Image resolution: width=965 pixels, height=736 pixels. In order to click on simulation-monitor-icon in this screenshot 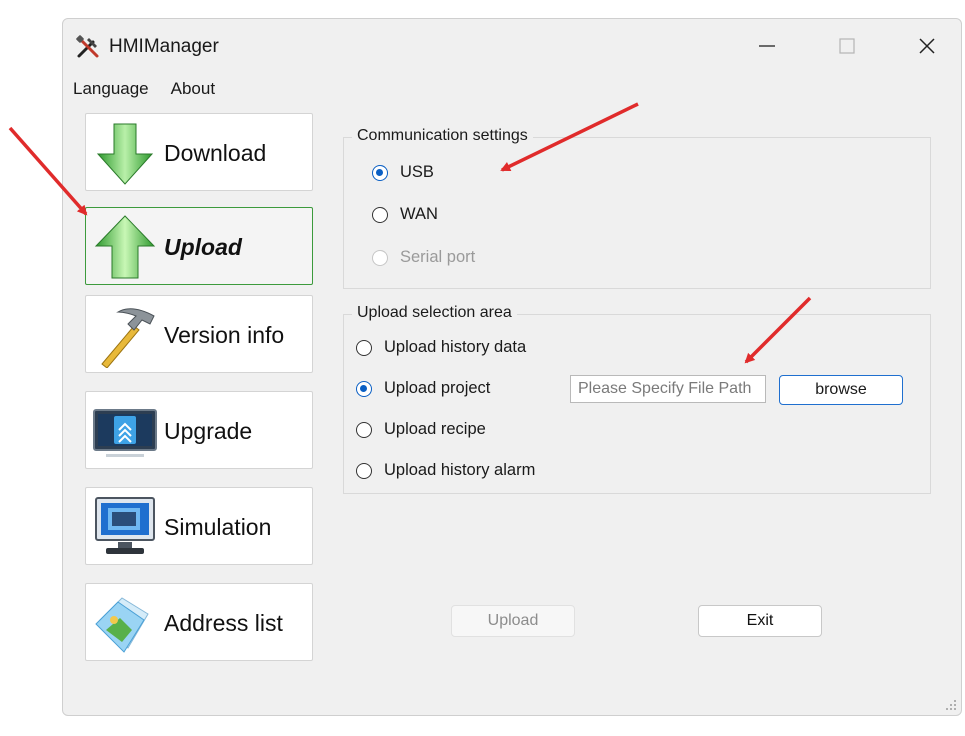, I will do `click(125, 525)`.